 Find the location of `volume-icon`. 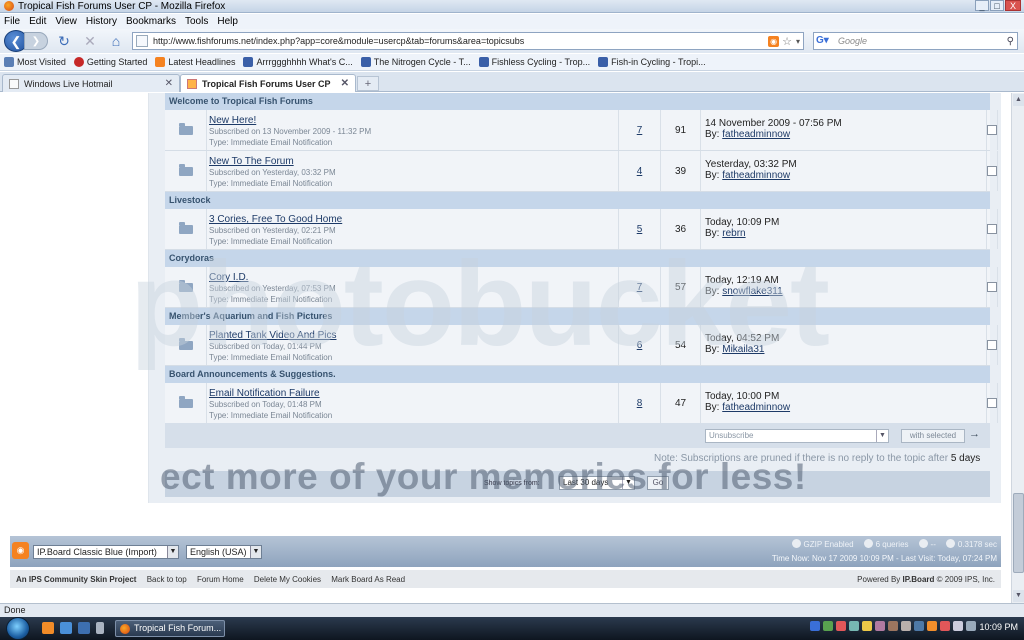

volume-icon is located at coordinates (958, 626).